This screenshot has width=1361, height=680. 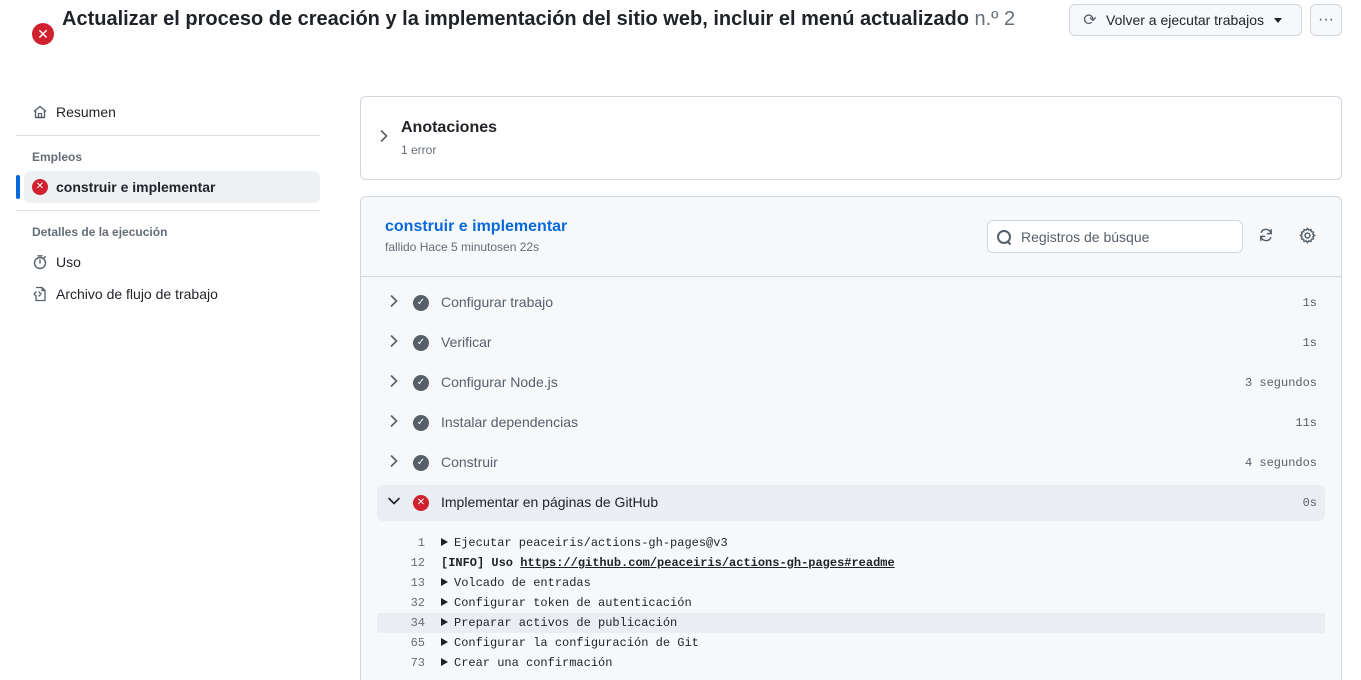 I want to click on search-icon, so click(x=1004, y=237).